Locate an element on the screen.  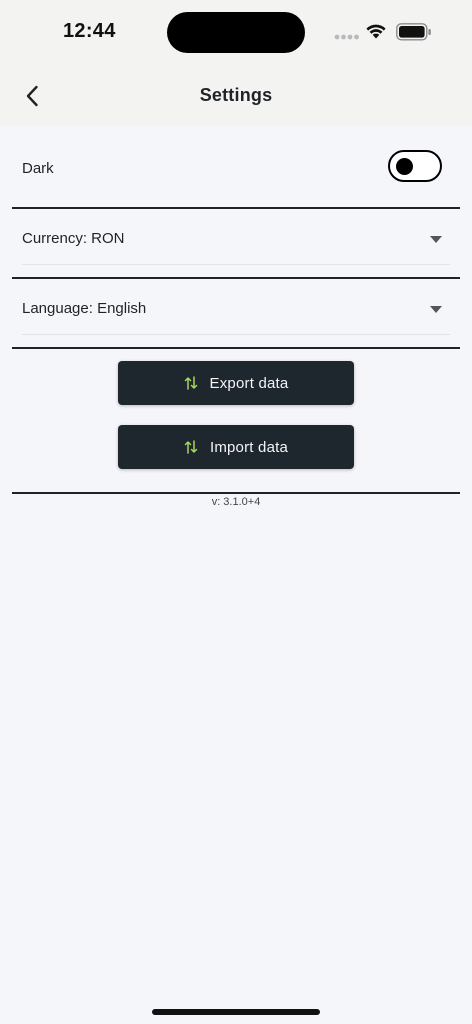
import-data-button: Import data is located at coordinates (236, 447).